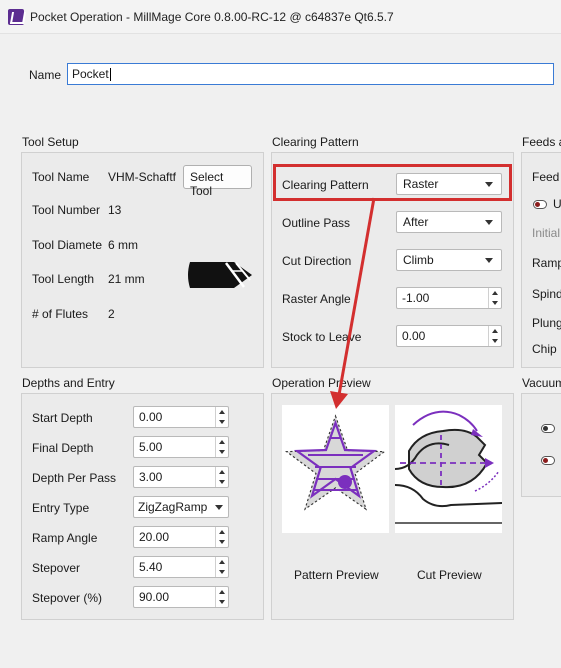 This screenshot has height=668, width=561. Describe the element at coordinates (123, 245) in the screenshot. I see `tool-diameter-value: 6 mm` at that location.